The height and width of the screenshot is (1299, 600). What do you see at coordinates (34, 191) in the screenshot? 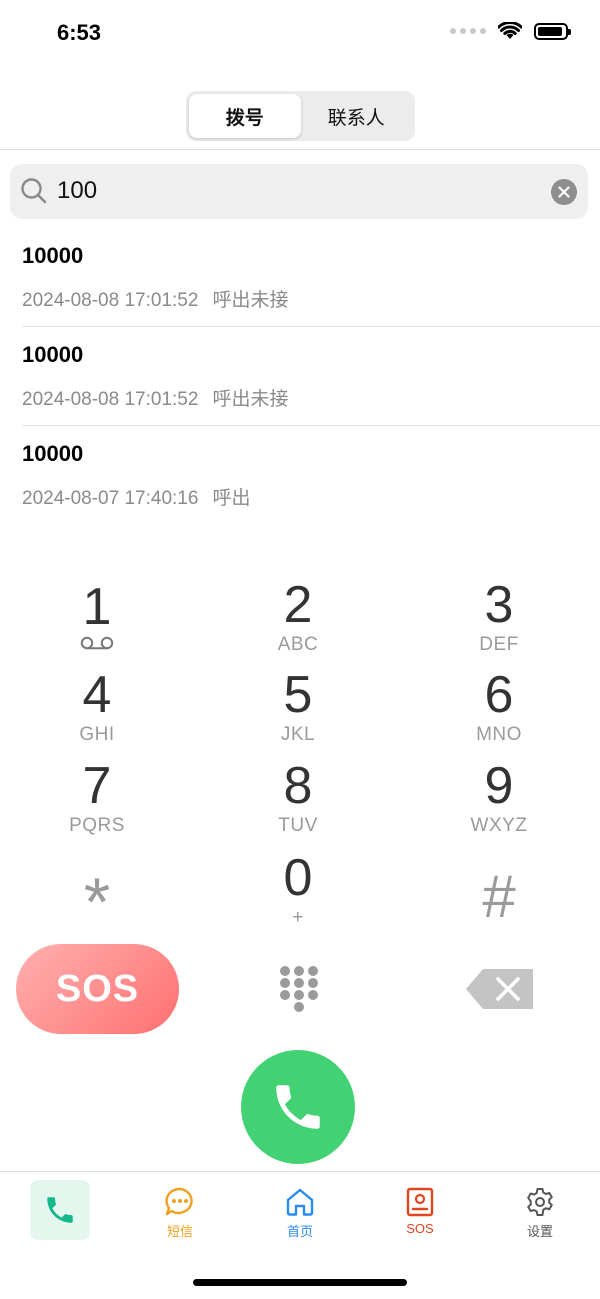
I see `search-icon` at bounding box center [34, 191].